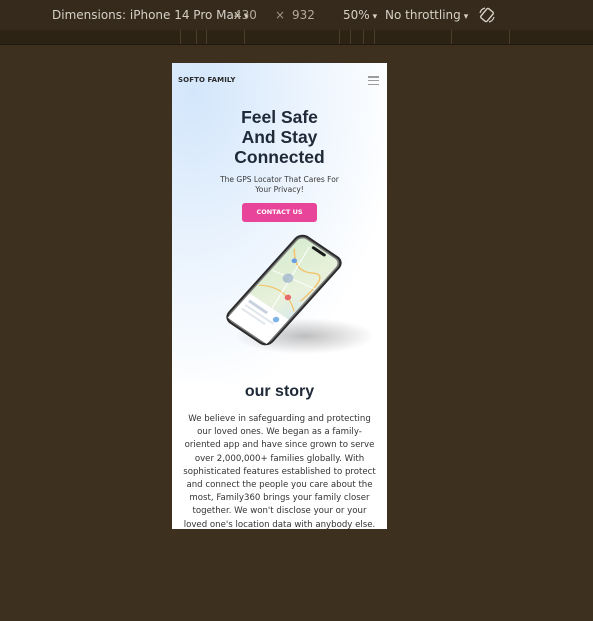 The width and height of the screenshot is (593, 621). I want to click on height-input: 932, so click(303, 15).